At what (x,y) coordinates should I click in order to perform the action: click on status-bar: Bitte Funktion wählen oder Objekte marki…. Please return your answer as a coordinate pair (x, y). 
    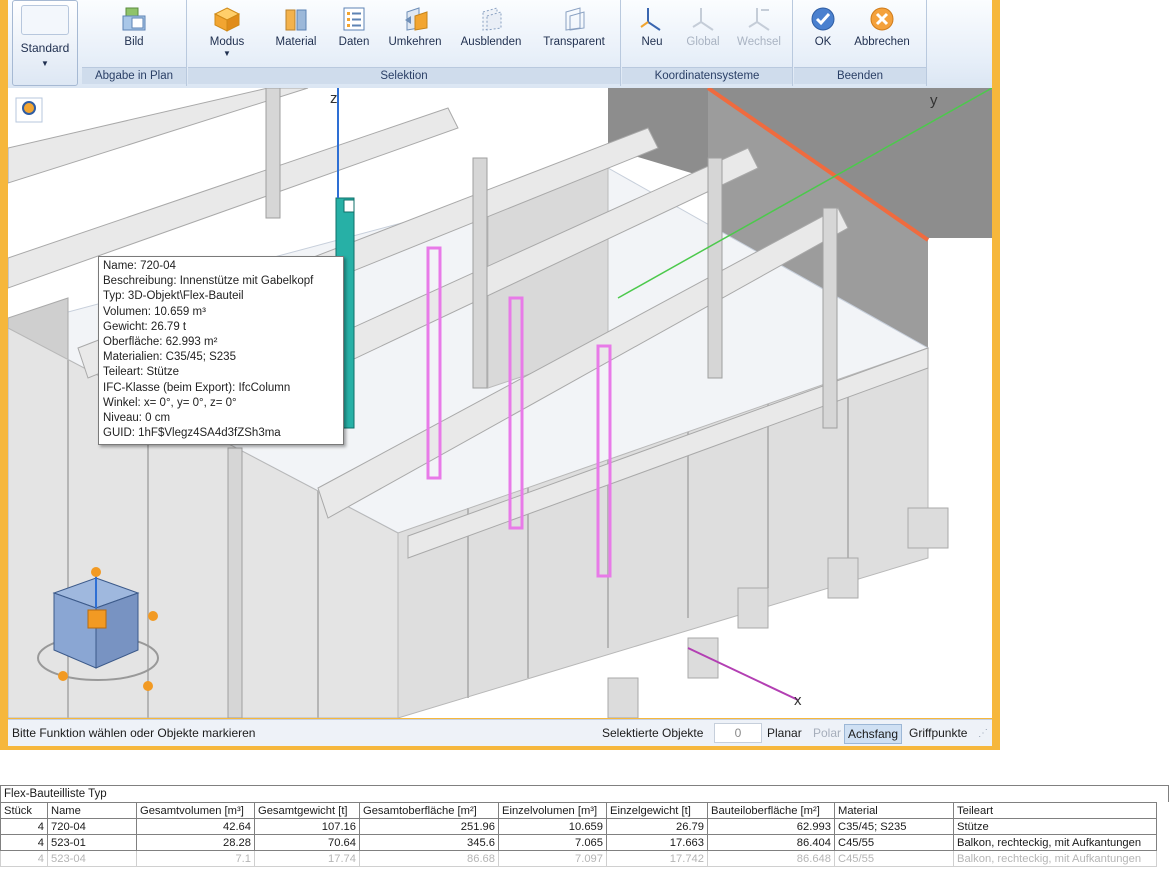
    Looking at the image, I should click on (500, 732).